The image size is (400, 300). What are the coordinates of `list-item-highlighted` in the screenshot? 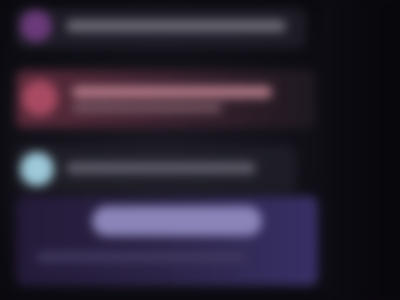 It's located at (166, 99).